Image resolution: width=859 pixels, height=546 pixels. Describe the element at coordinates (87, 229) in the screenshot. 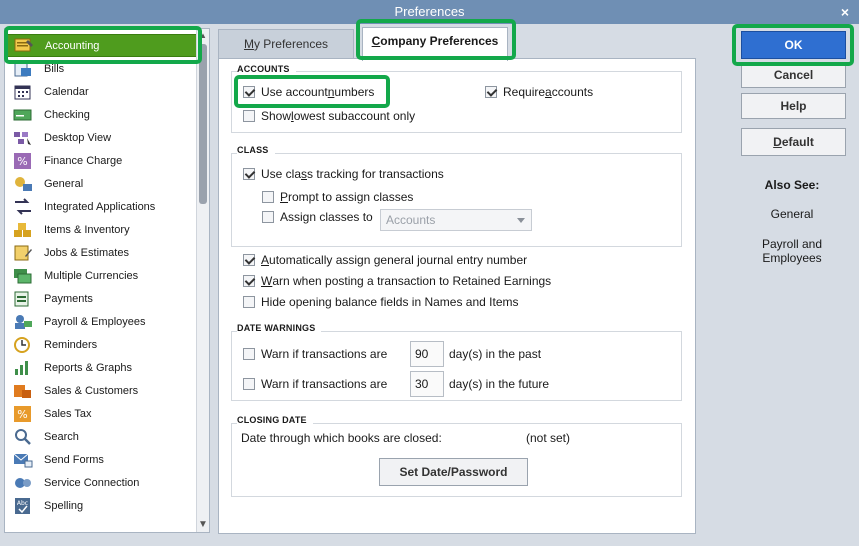

I see `sidebar-item-label: Items & Inventory` at that location.